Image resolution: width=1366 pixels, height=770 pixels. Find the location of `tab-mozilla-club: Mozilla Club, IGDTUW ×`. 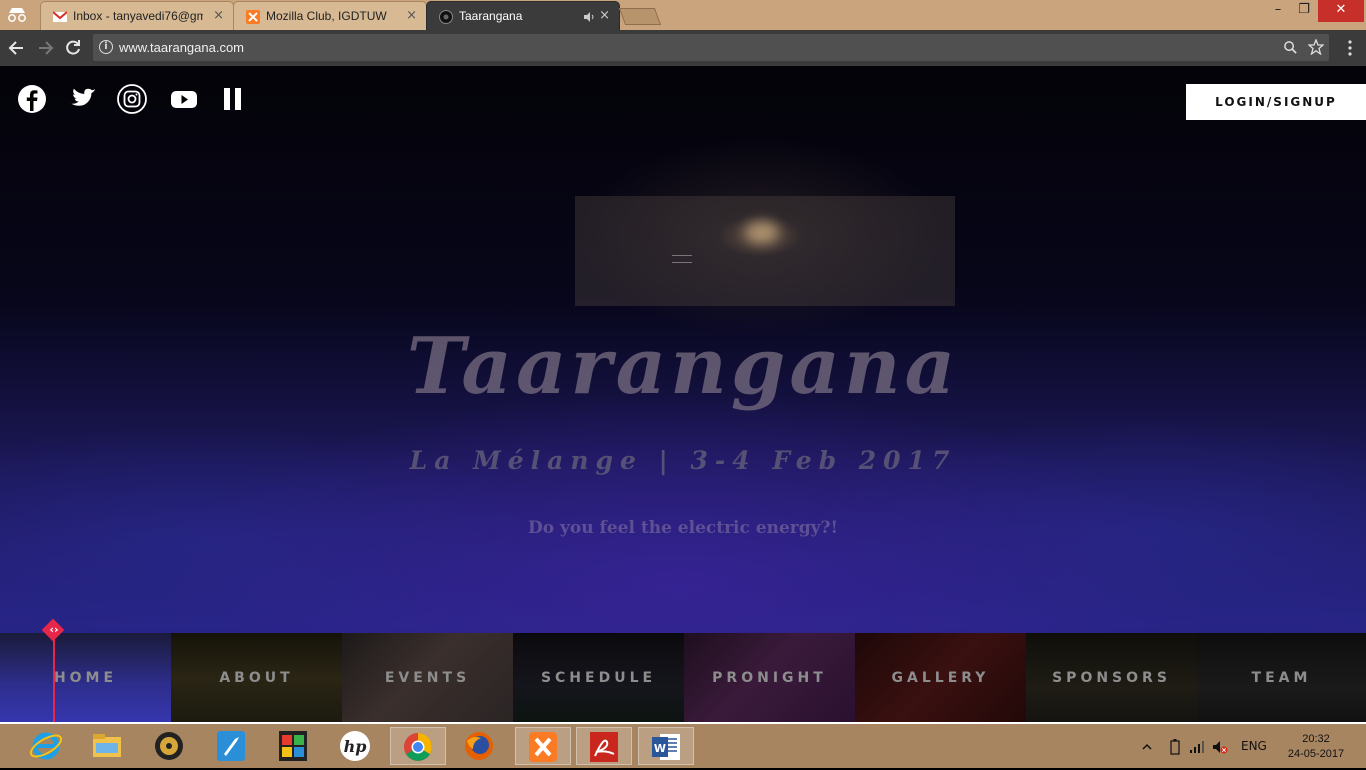

tab-mozilla-club: Mozilla Club, IGDTUW × is located at coordinates (330, 15).